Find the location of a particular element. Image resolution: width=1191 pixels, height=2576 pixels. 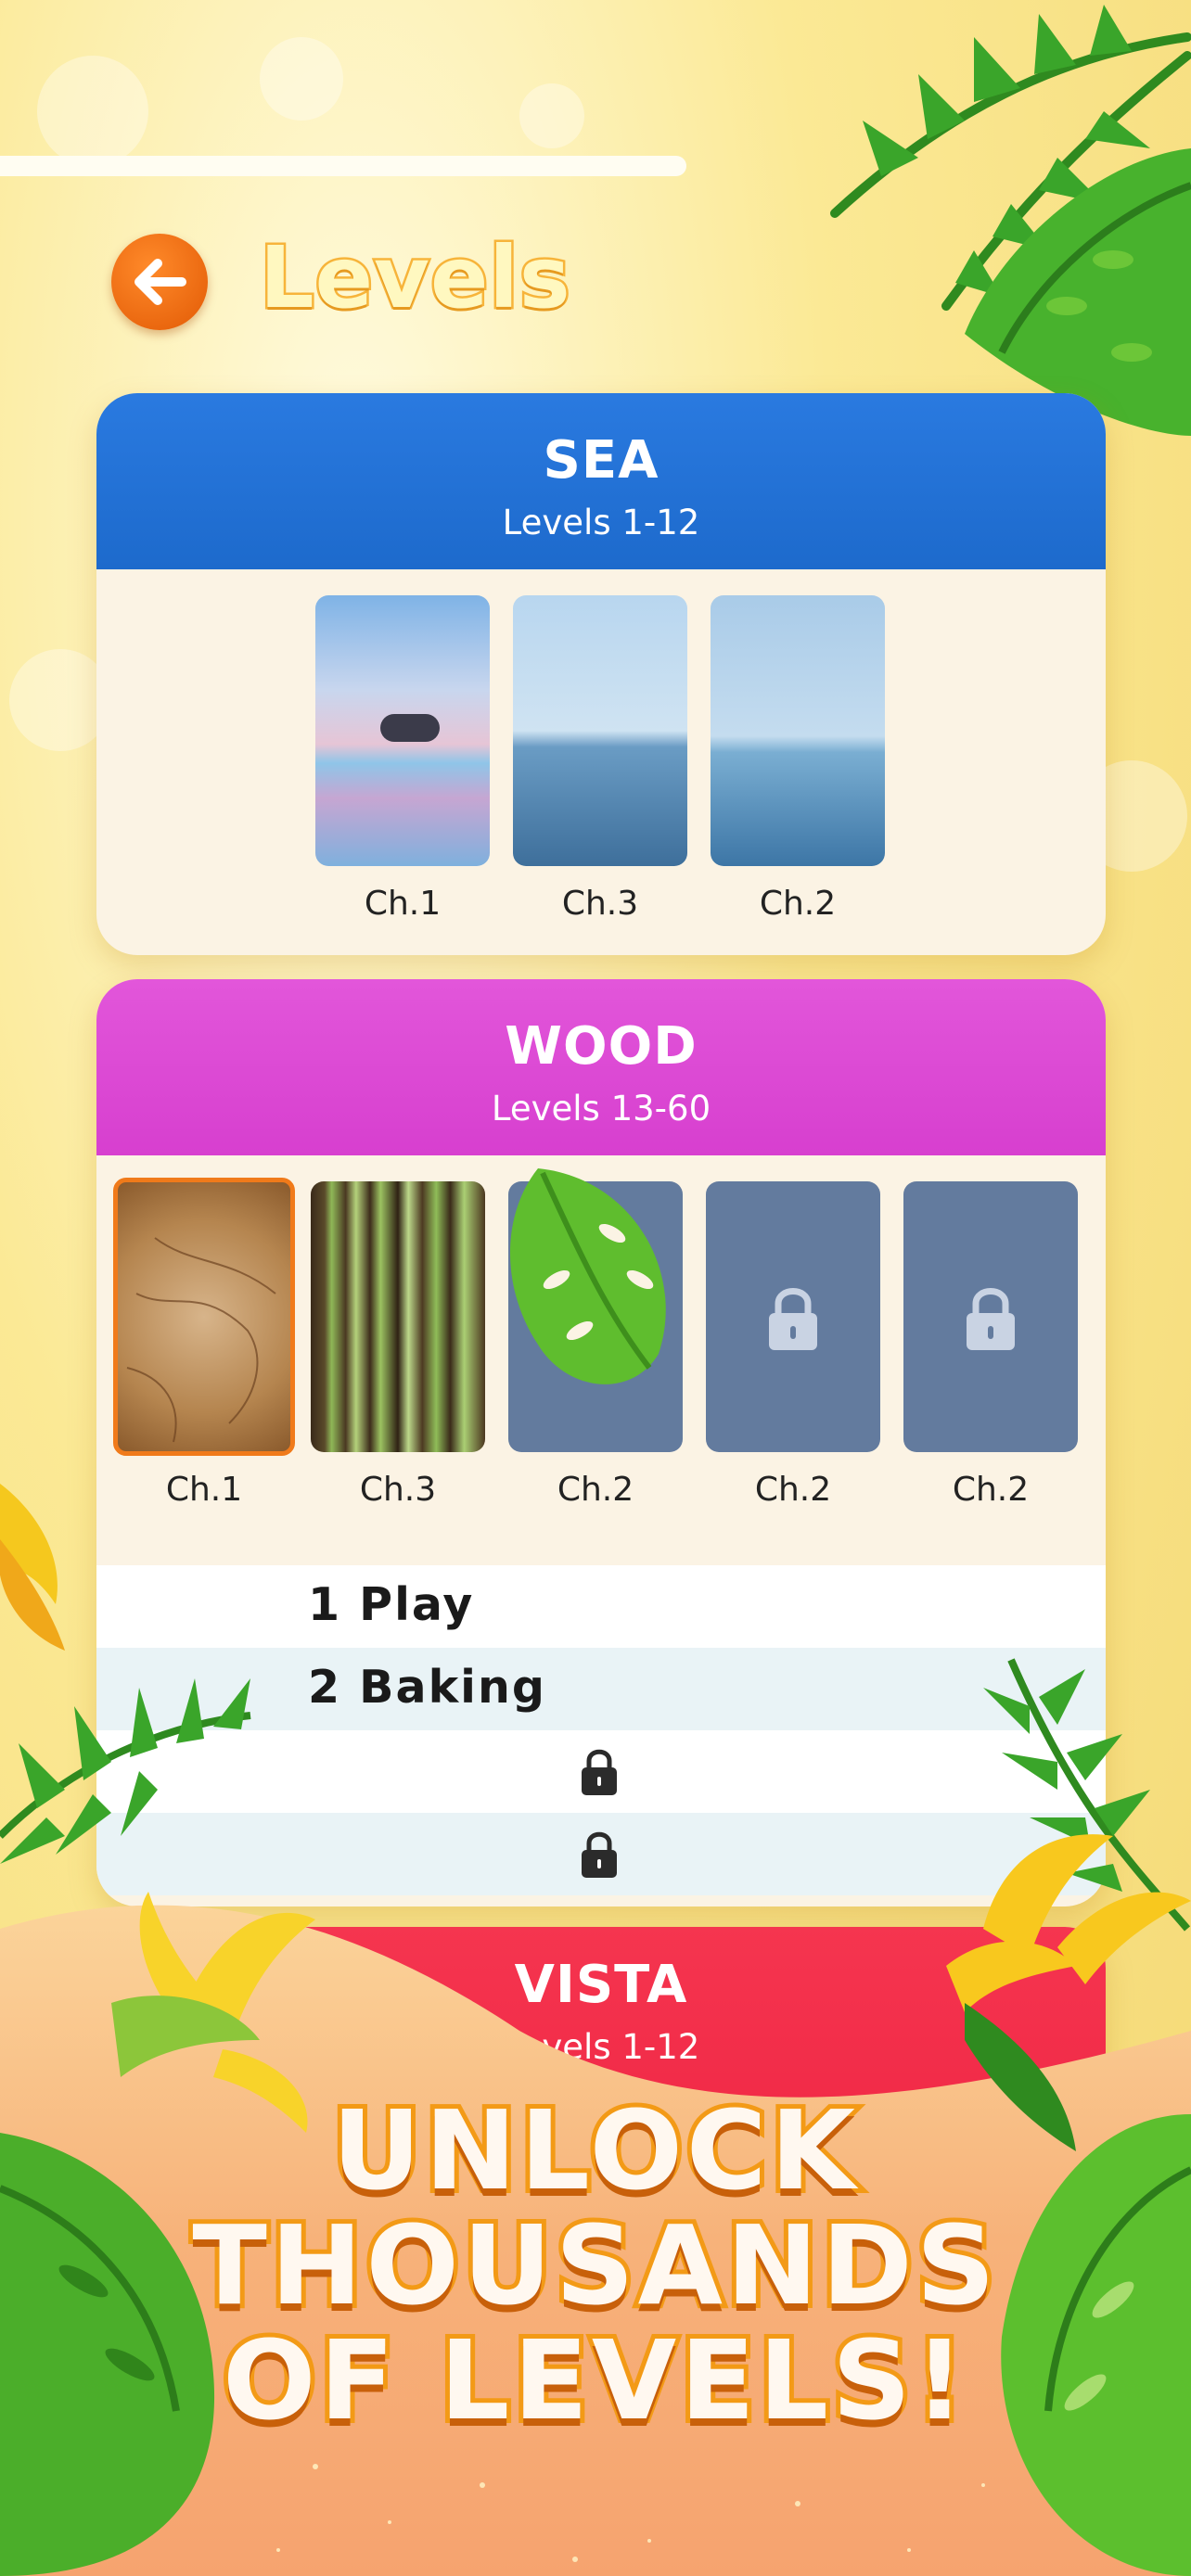

promo-line: UNLOCK is located at coordinates (593, 2151).